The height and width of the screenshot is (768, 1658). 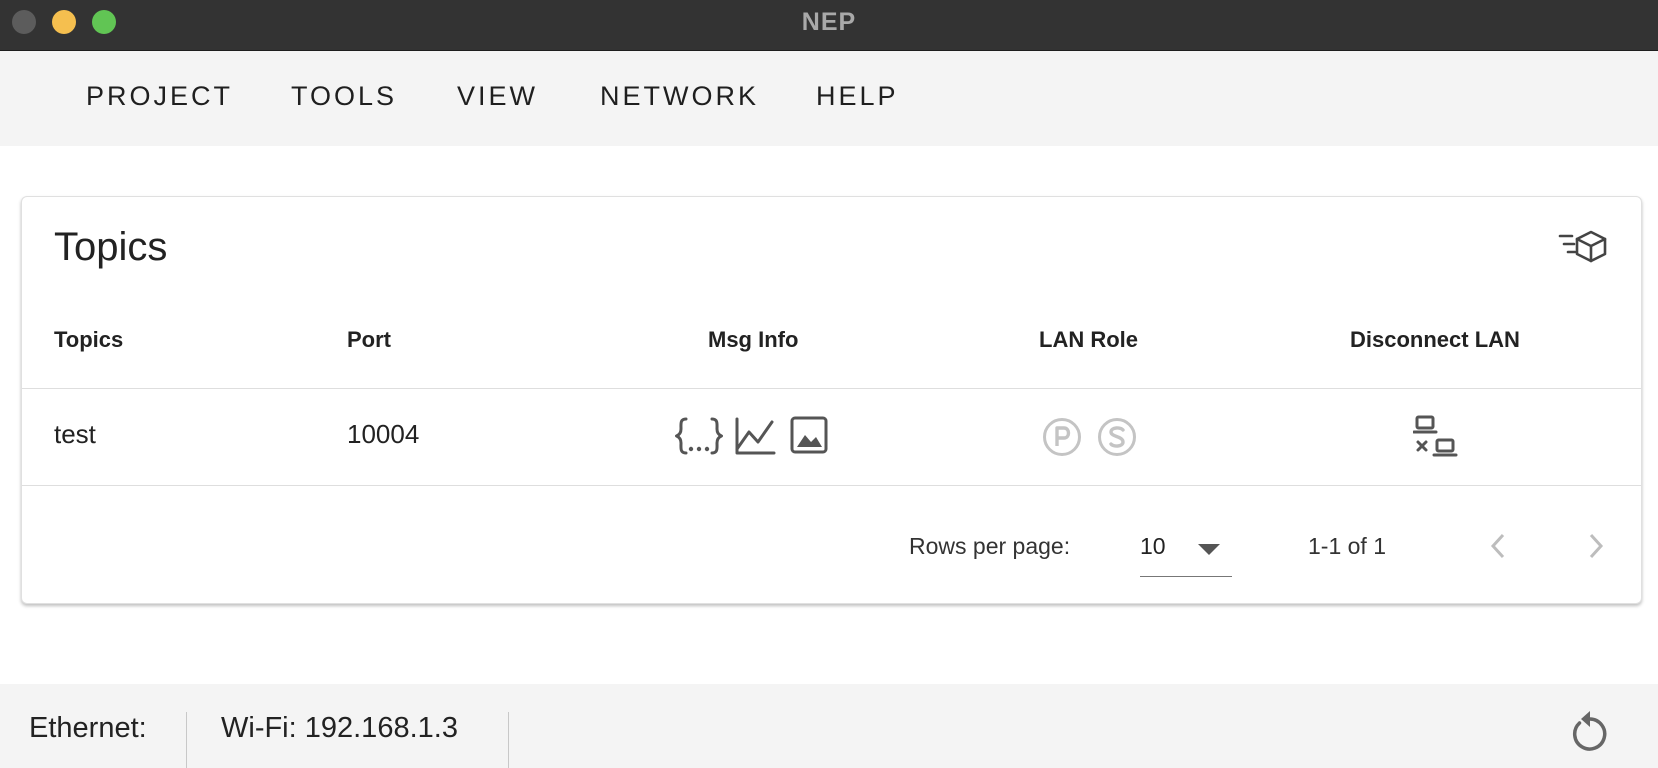 I want to click on topic-port: 10004, so click(x=383, y=434).